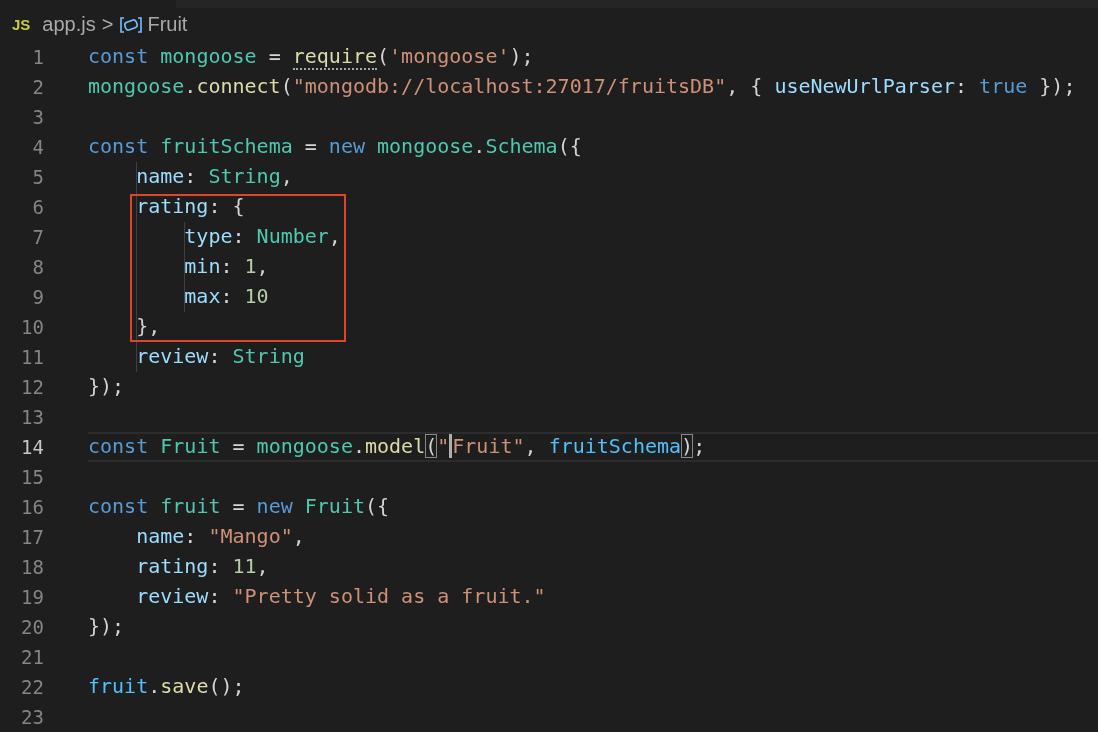 Image resolution: width=1098 pixels, height=732 pixels. What do you see at coordinates (239, 506) in the screenshot?
I see `code-line: const fruit = new Fruit({` at bounding box center [239, 506].